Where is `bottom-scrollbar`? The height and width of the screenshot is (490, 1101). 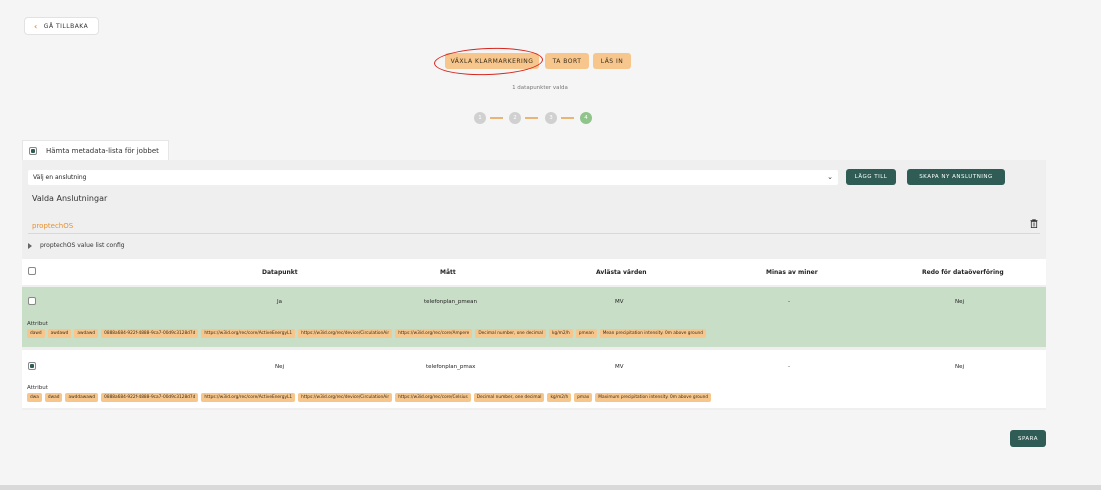
bottom-scrollbar is located at coordinates (550, 487).